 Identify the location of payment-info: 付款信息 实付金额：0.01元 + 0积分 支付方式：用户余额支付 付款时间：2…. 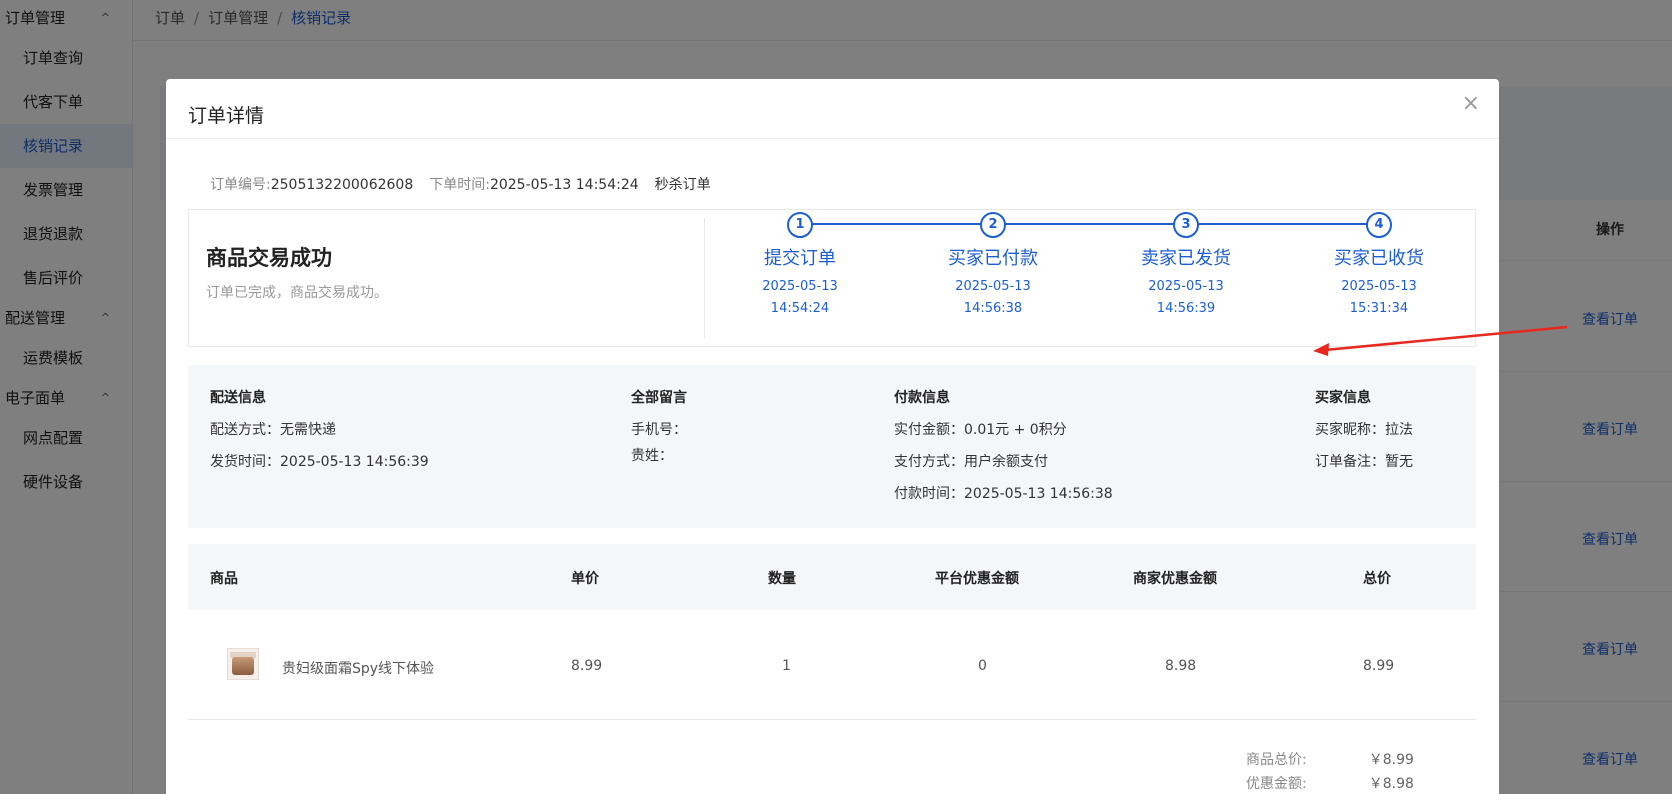
(1003, 451).